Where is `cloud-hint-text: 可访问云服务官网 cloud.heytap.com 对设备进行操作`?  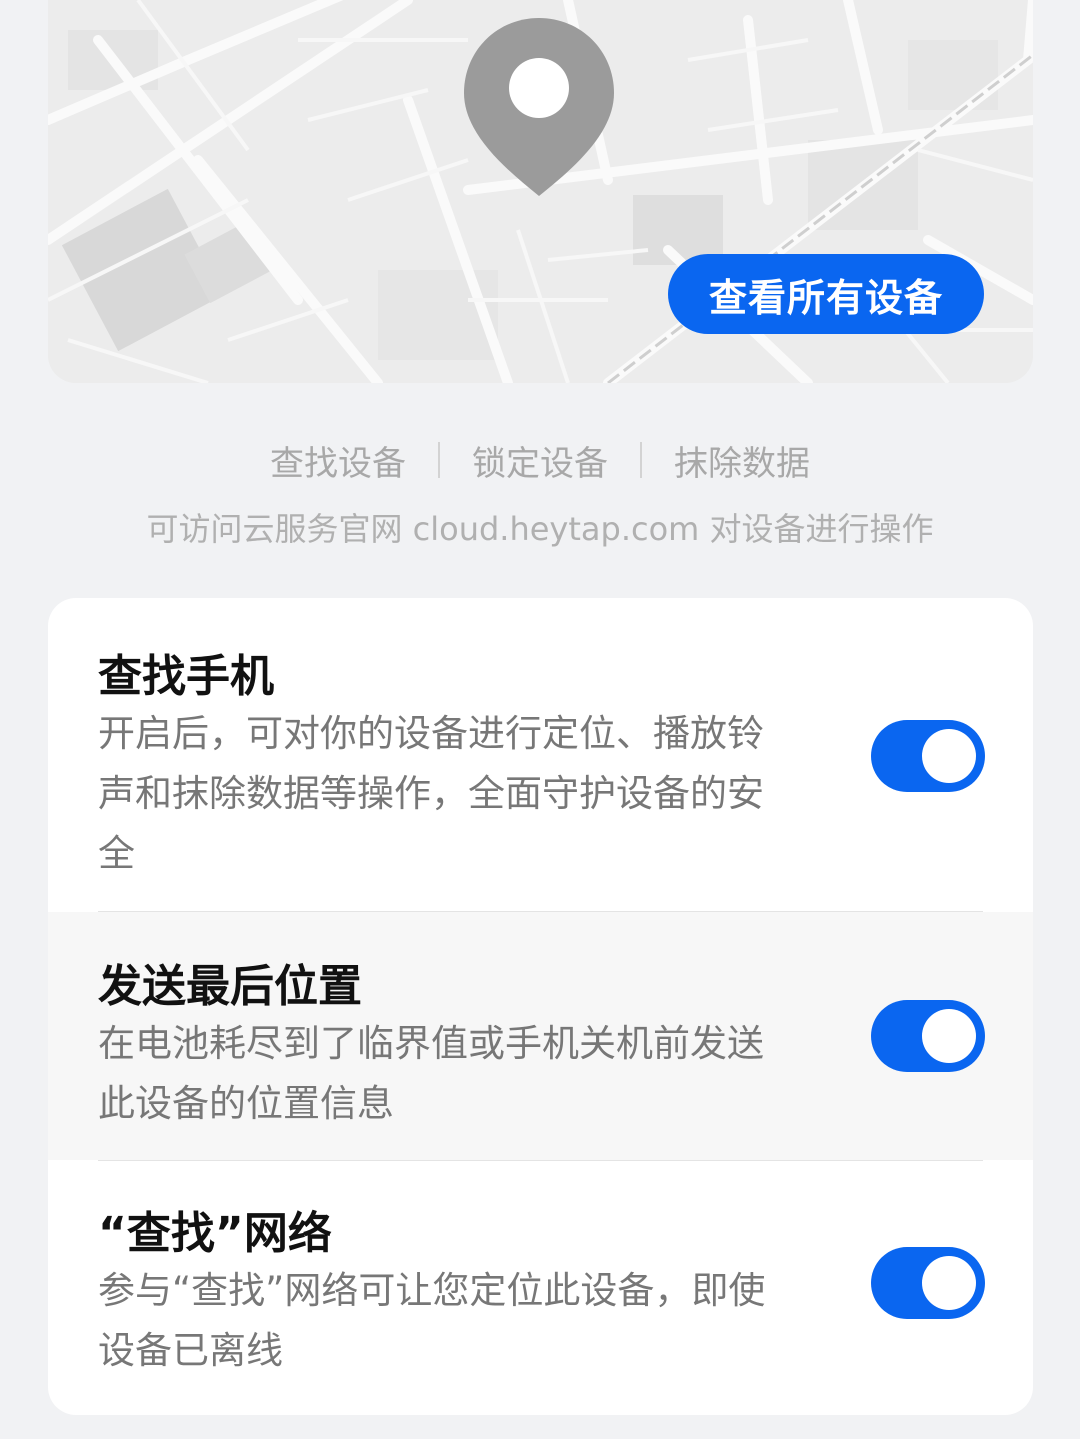 cloud-hint-text: 可访问云服务官网 cloud.heytap.com 对设备进行操作 is located at coordinates (540, 529).